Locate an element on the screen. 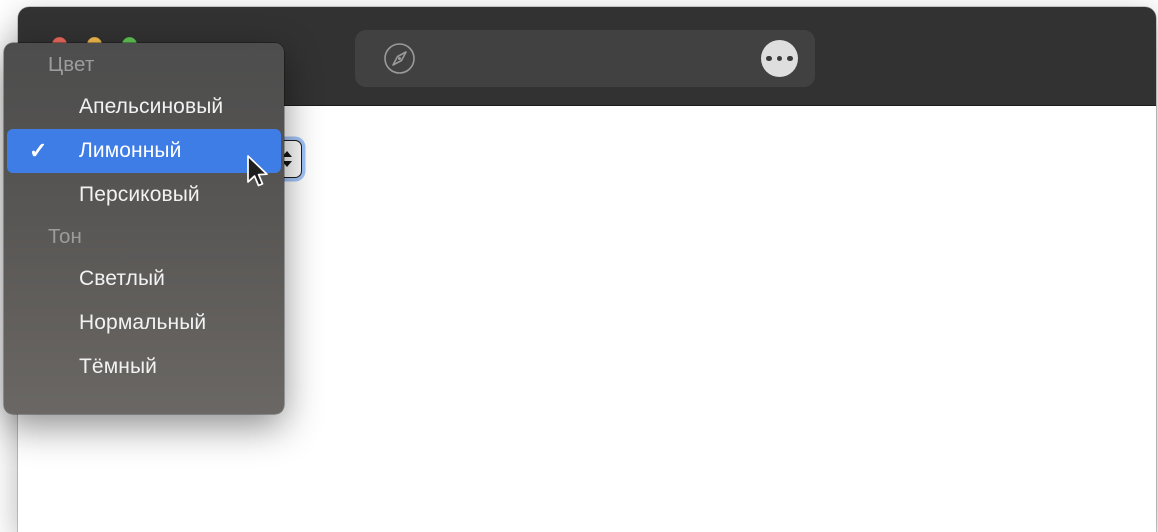  menu-item-orange: Апельсиновый is located at coordinates (144, 107).